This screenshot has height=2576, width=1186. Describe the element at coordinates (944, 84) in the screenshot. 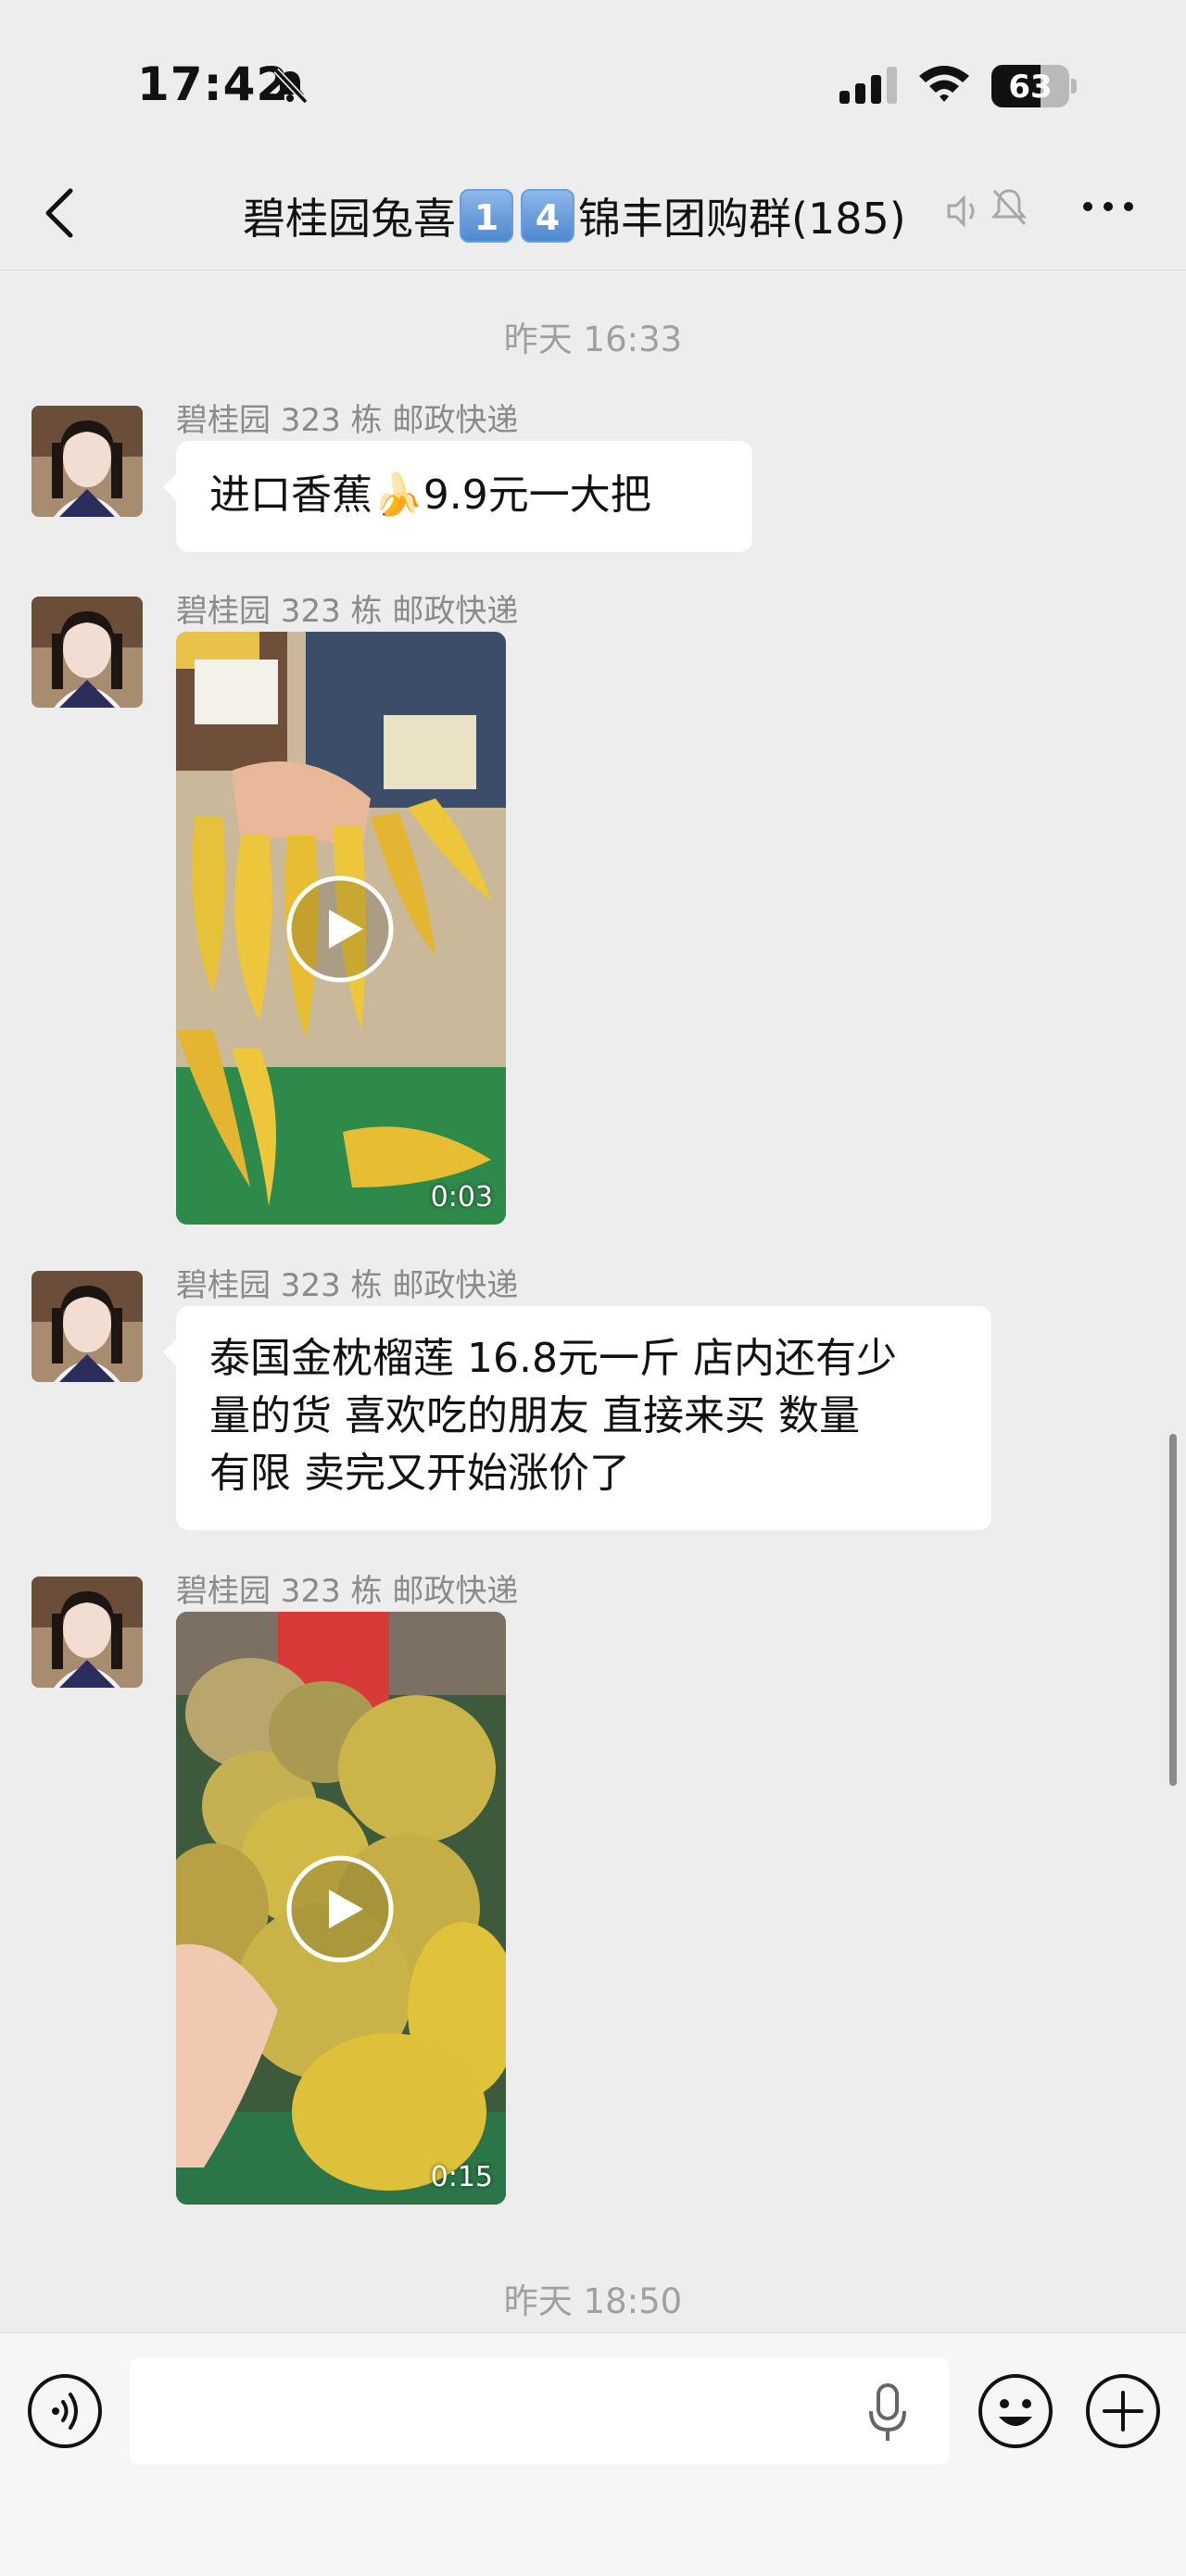

I see `wifi-icon` at that location.